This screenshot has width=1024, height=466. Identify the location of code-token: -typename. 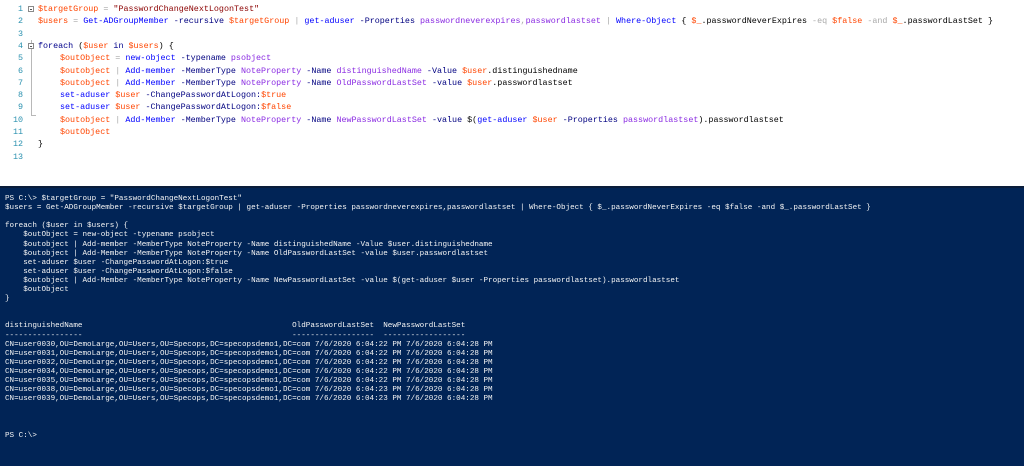
(203, 58).